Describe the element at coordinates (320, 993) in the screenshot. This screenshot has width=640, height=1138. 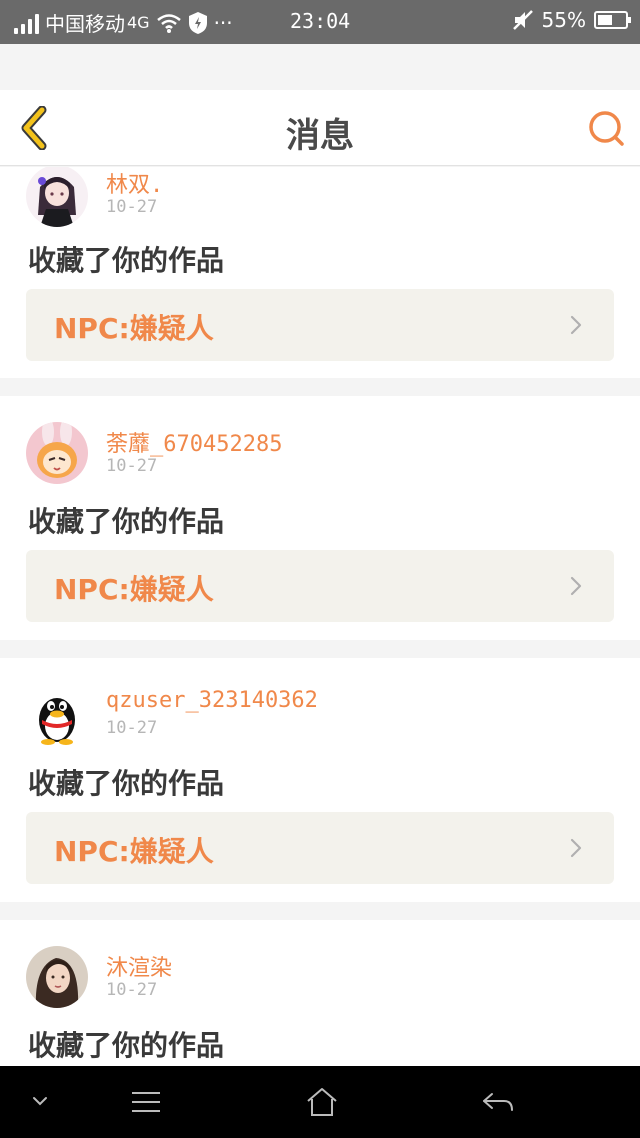
I see `message-card: 沐渲染 10-27 收藏了你的作品` at that location.